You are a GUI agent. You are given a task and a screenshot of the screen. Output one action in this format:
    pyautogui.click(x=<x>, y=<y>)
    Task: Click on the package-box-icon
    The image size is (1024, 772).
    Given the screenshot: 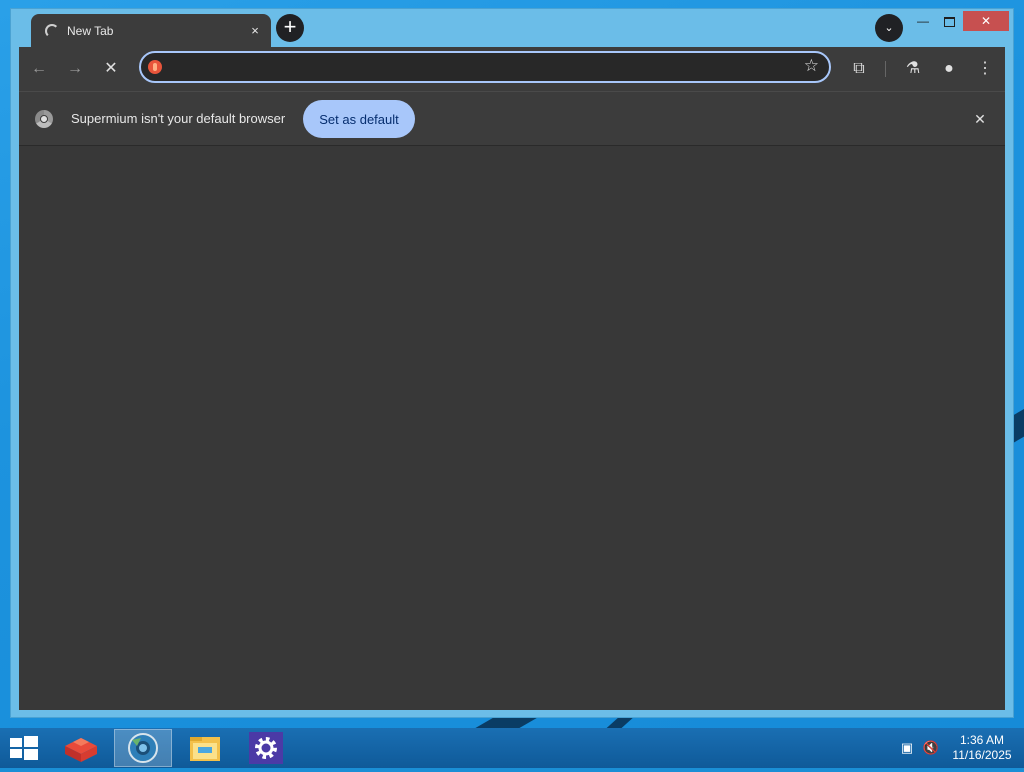 What is the action you would take?
    pyautogui.click(x=81, y=750)
    